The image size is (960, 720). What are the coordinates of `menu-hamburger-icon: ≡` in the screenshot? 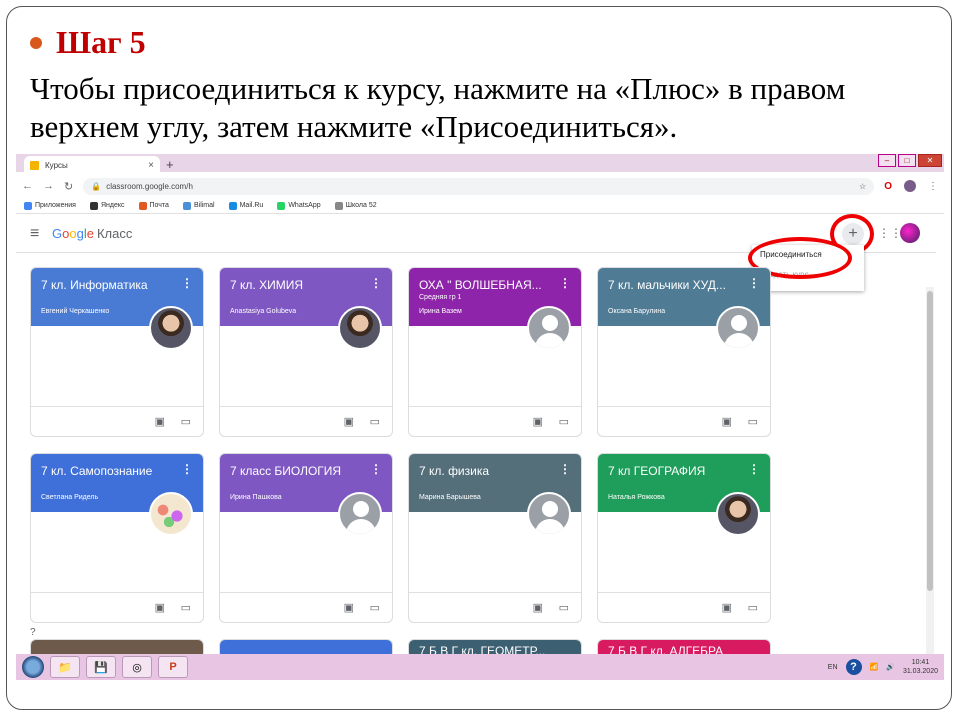 It's located at (34, 234).